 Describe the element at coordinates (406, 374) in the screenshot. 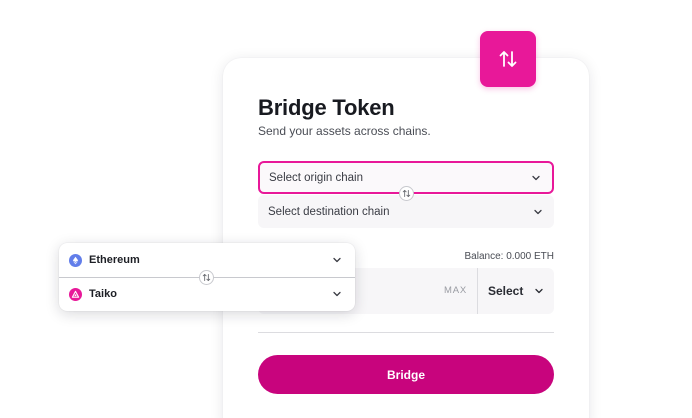

I see `bridge-button: Bridge` at that location.